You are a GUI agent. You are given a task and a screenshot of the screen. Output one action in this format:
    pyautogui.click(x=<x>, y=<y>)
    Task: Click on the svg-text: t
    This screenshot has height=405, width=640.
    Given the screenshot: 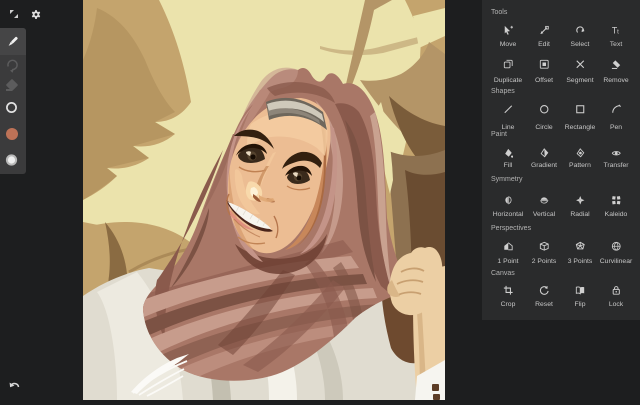 What is the action you would take?
    pyautogui.click(x=618, y=31)
    